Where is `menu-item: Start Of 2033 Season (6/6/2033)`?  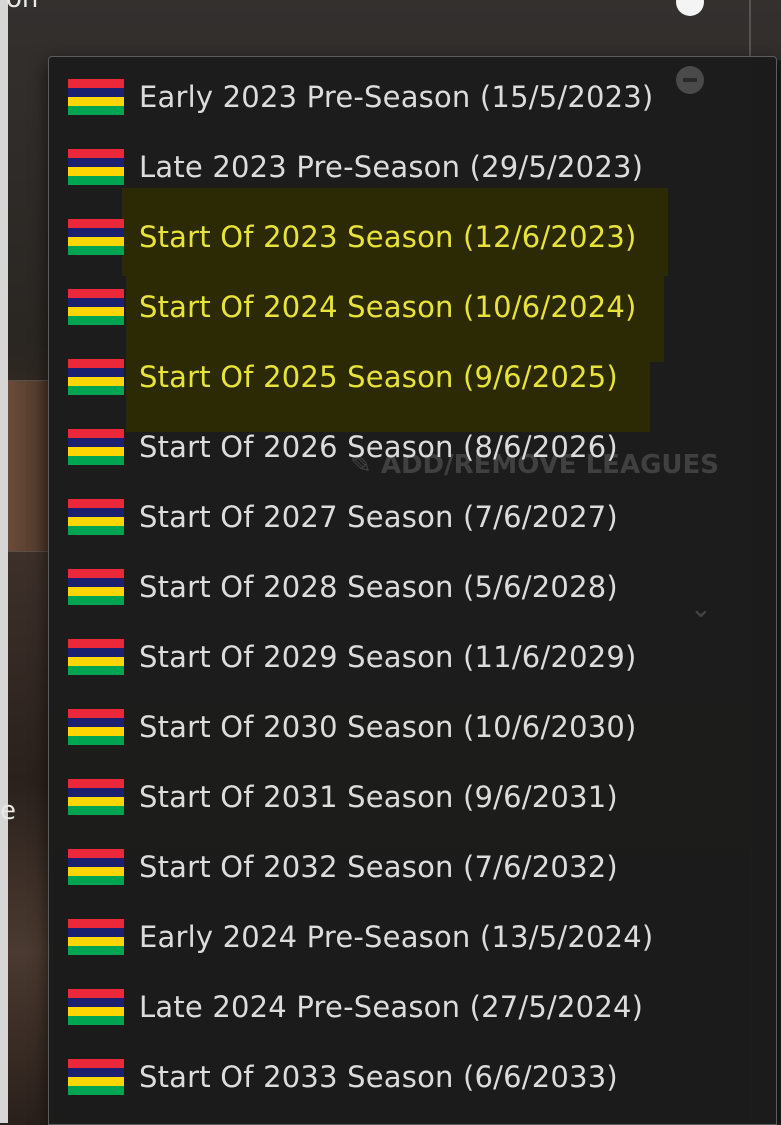 menu-item: Start Of 2033 Season (6/6/2033) is located at coordinates (343, 1077).